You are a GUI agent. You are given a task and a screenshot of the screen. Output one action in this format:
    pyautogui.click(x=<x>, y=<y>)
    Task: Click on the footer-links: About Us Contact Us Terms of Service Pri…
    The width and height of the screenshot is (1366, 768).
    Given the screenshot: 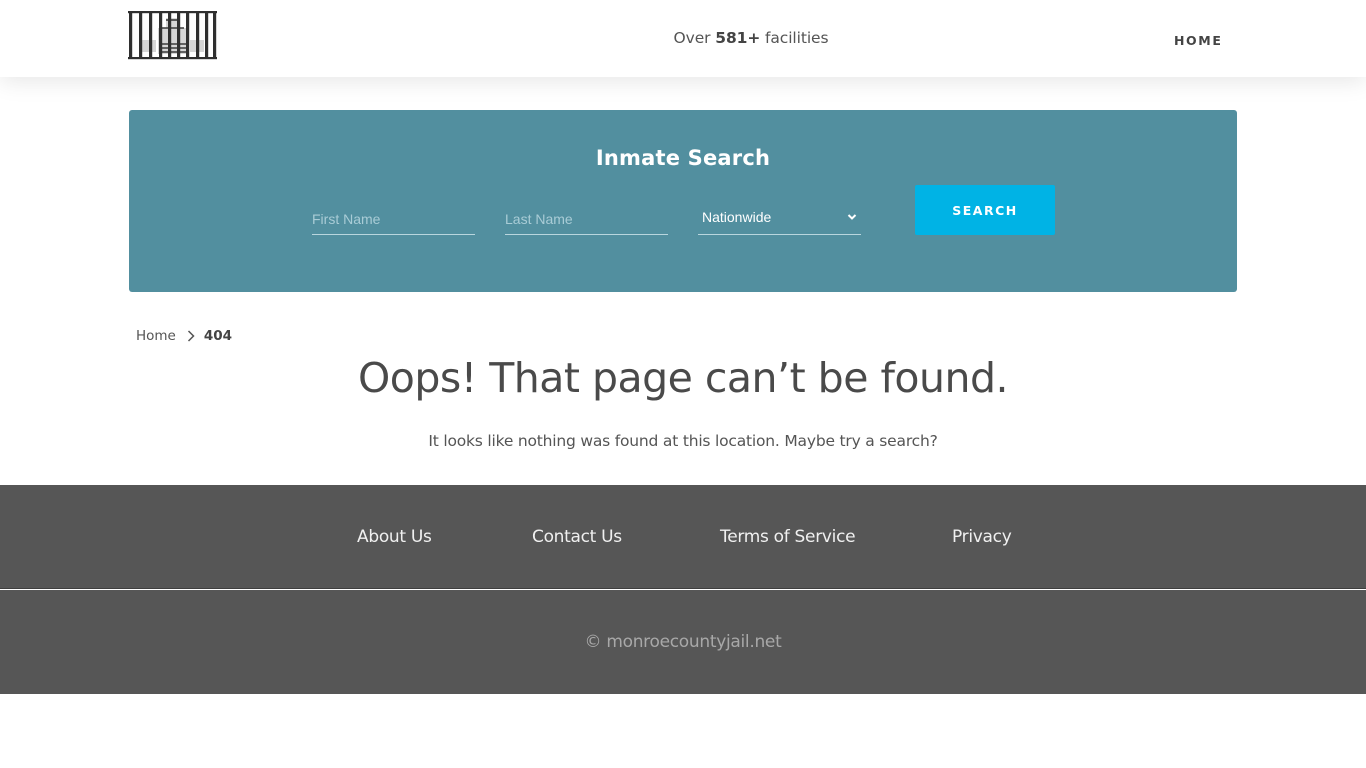 What is the action you would take?
    pyautogui.click(x=683, y=537)
    